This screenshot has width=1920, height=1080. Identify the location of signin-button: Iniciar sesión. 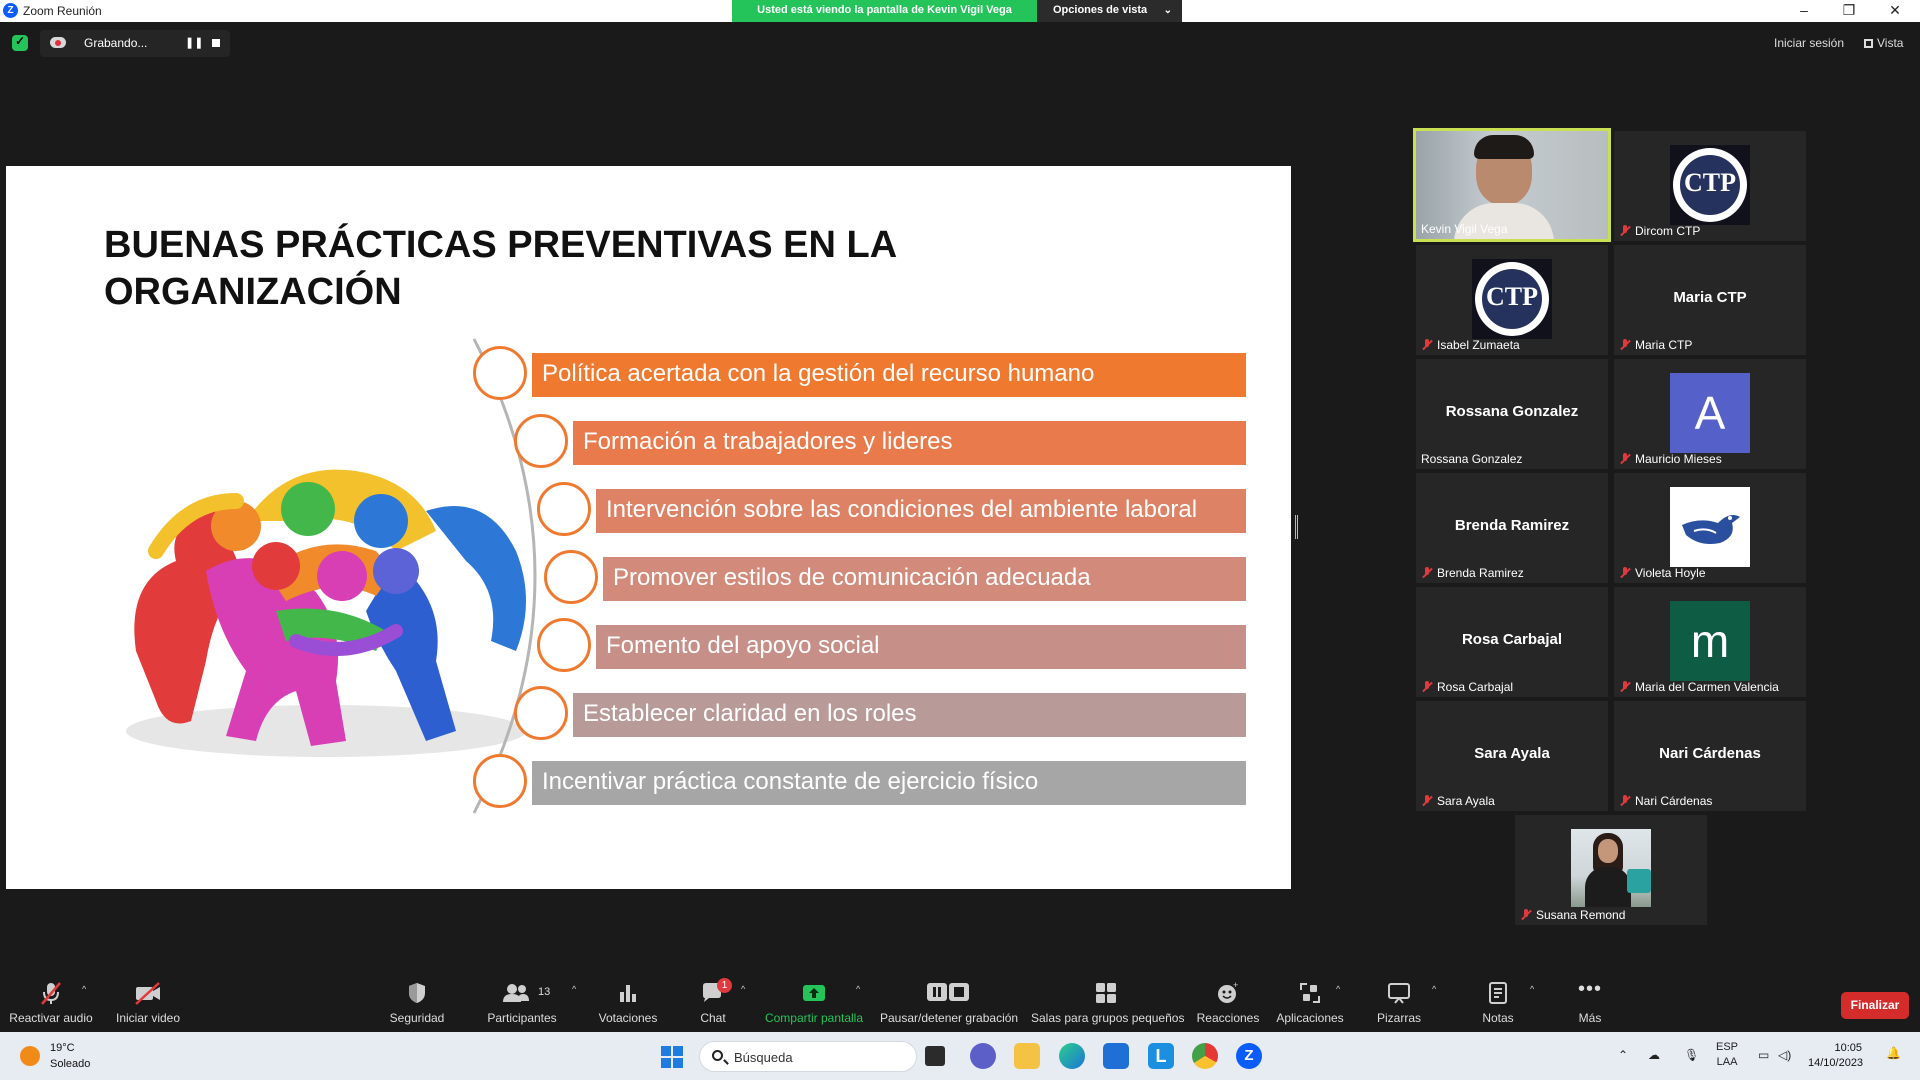
(1809, 43).